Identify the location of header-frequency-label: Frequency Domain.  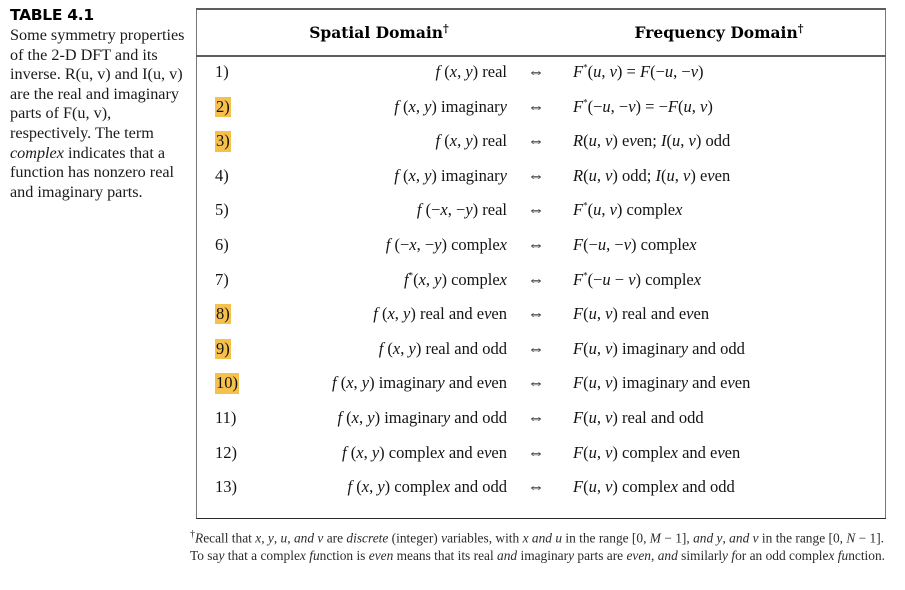
(716, 33).